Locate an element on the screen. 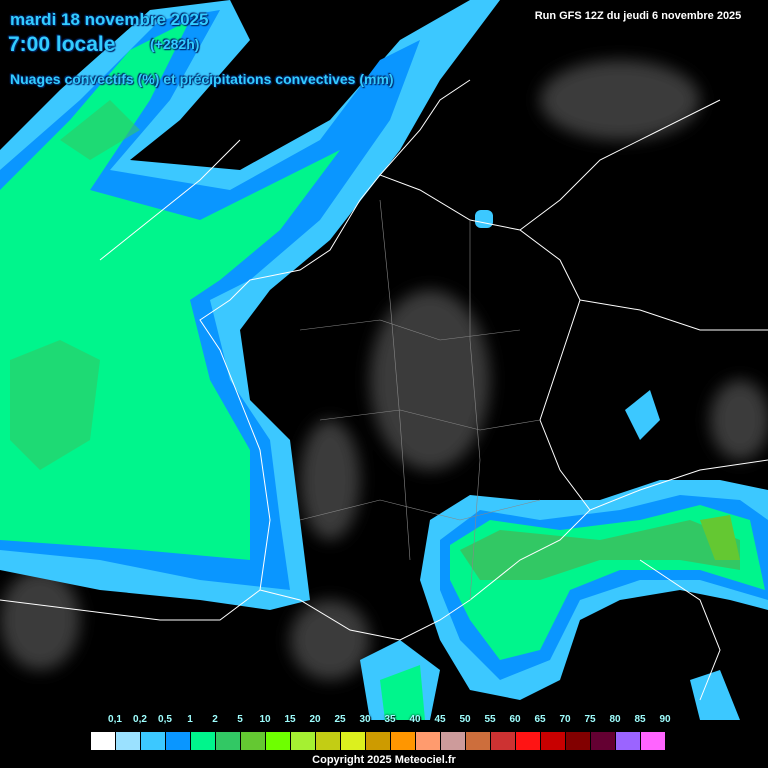 This screenshot has width=768, height=768. legend-label: 0,2 is located at coordinates (140, 719).